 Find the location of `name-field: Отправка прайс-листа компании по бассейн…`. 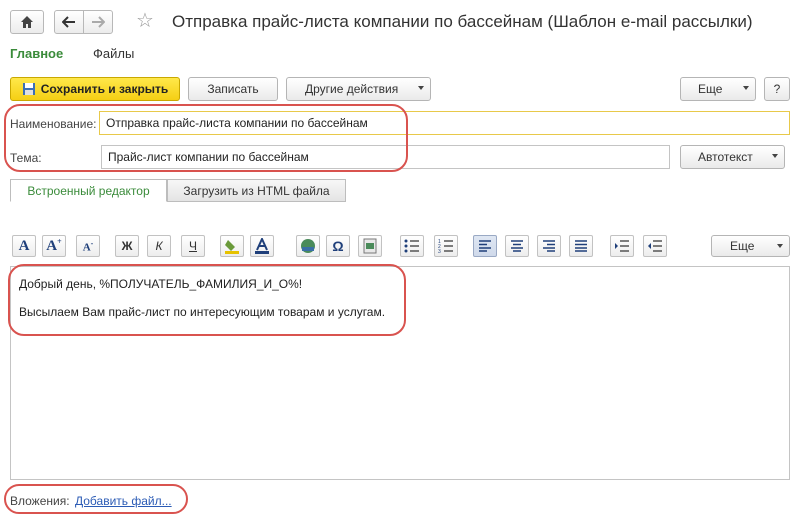

name-field: Отправка прайс-листа компании по бассейн… is located at coordinates (444, 123).